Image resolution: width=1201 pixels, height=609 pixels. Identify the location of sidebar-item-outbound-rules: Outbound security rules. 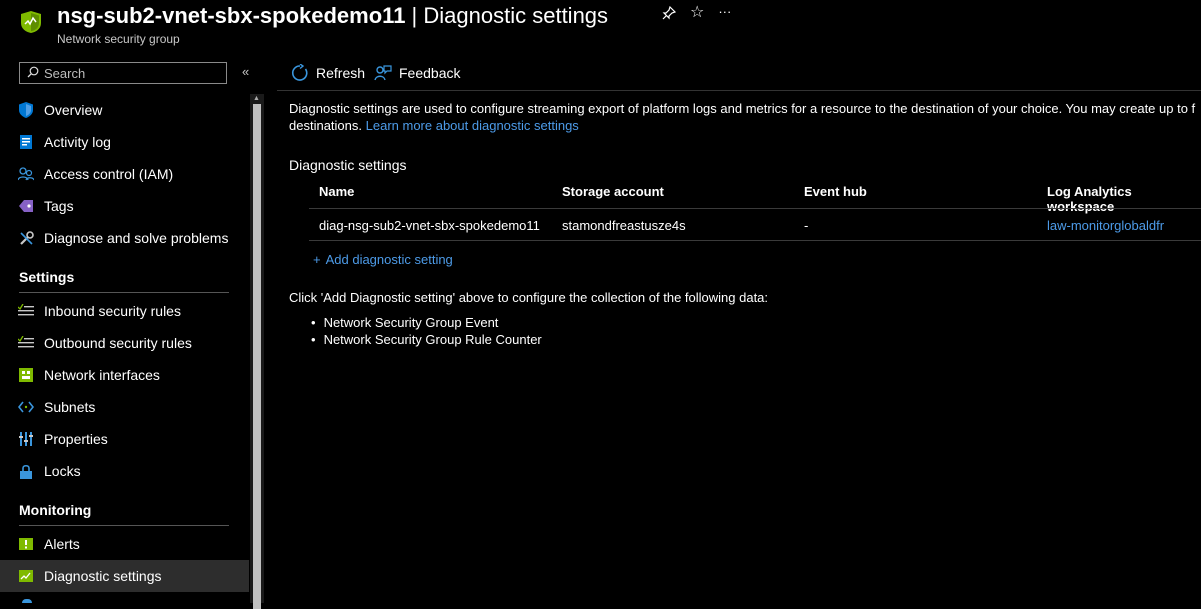
(124, 343).